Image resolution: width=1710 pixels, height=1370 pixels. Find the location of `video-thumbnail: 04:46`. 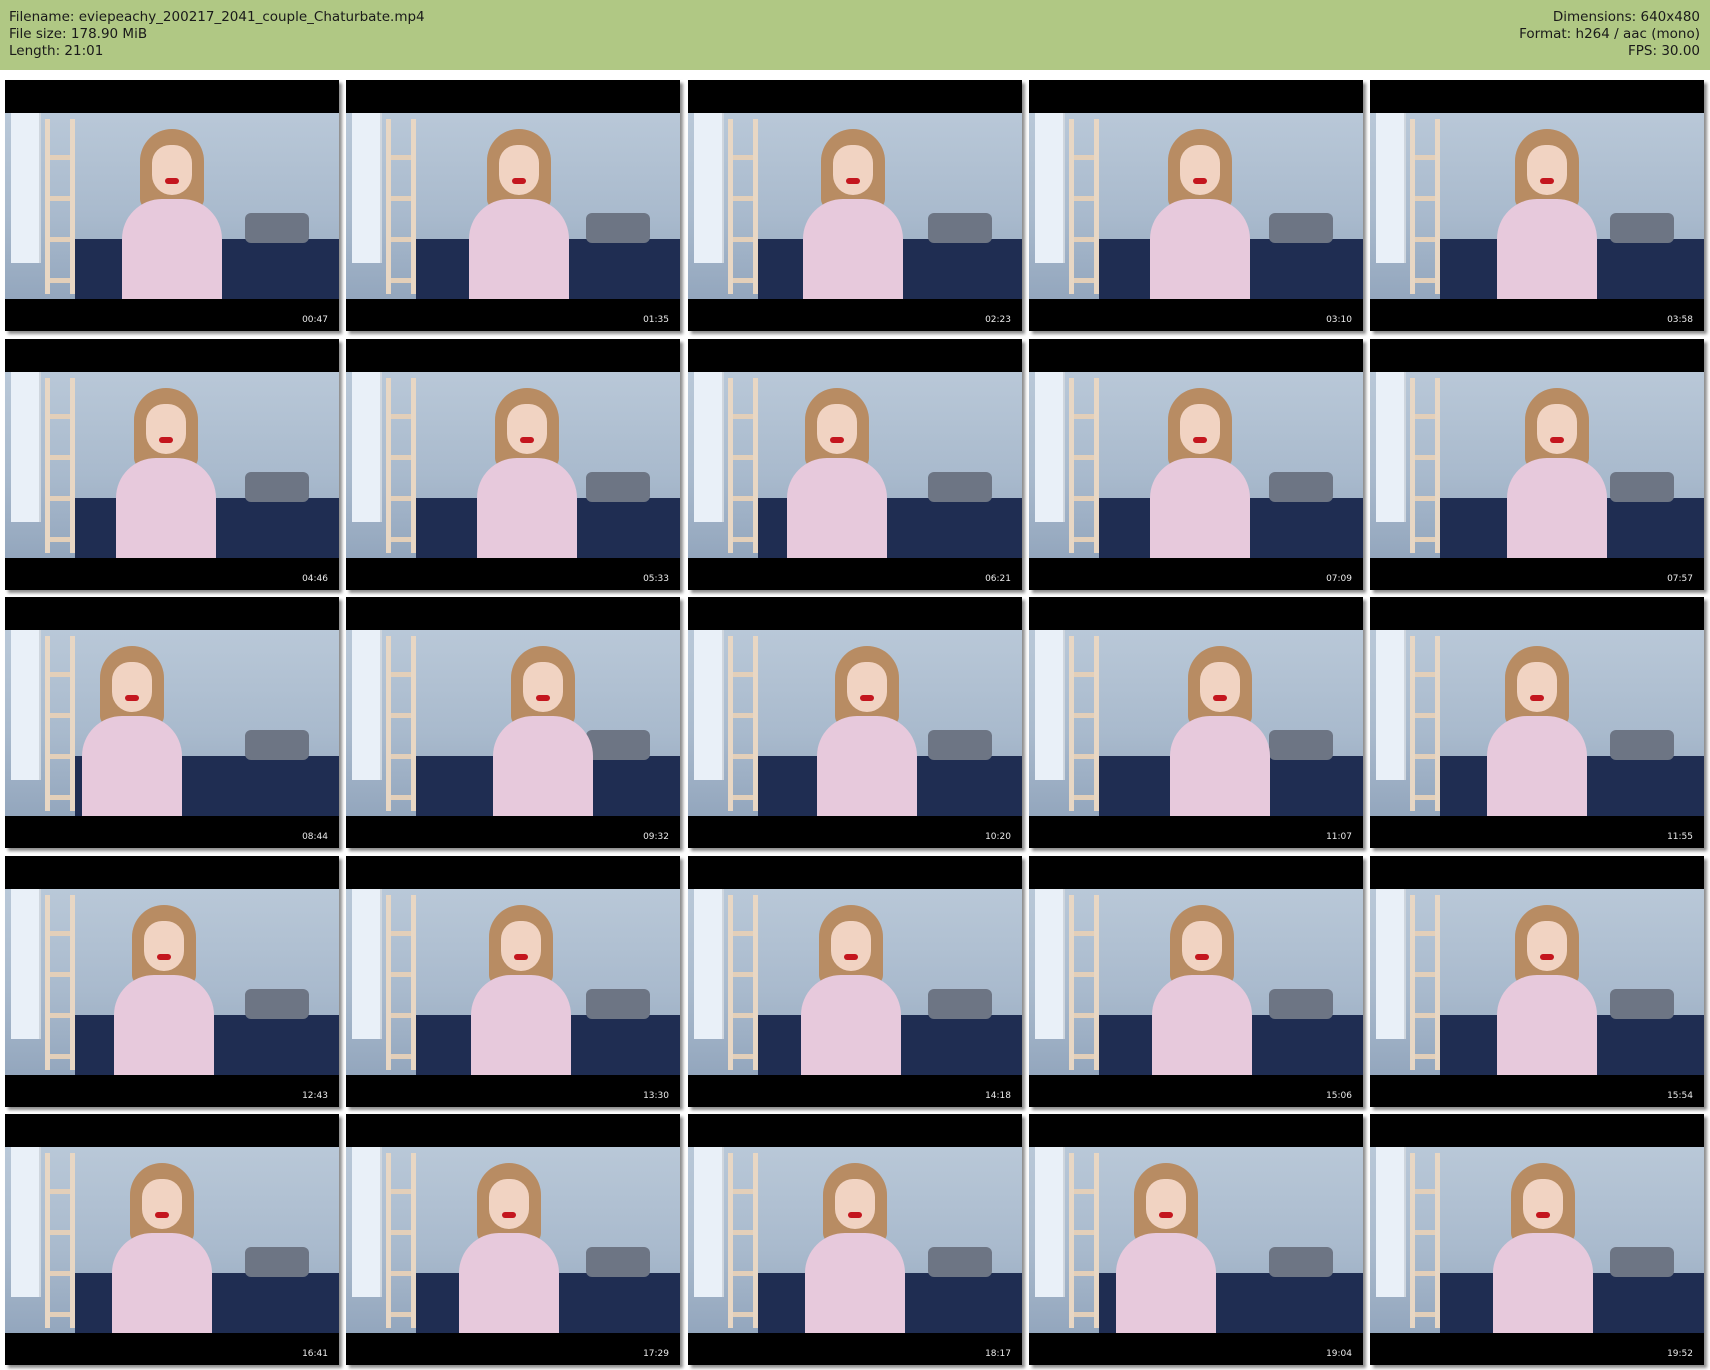

video-thumbnail: 04:46 is located at coordinates (172, 464).